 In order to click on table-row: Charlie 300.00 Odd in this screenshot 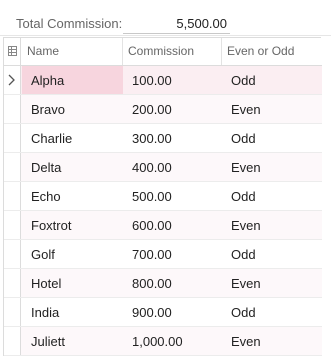, I will do `click(163, 138)`.